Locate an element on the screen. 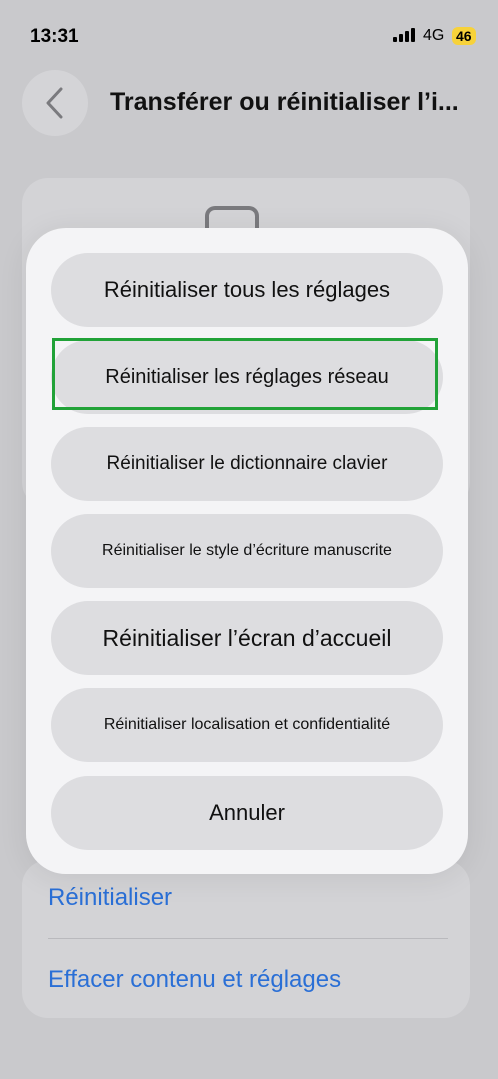 This screenshot has height=1079, width=498. chevron-left-icon is located at coordinates (54, 103).